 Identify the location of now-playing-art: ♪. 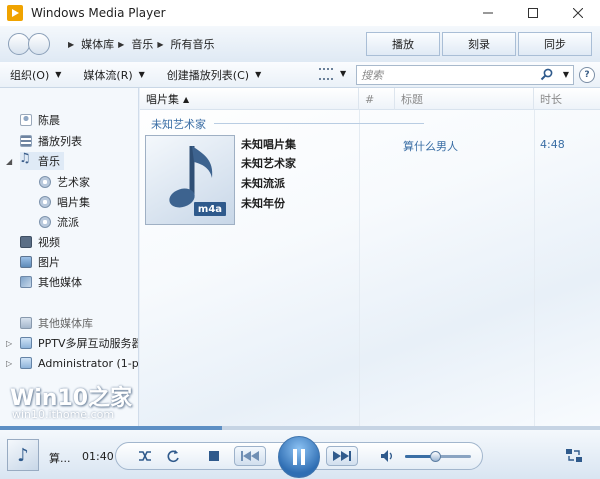
(23, 455).